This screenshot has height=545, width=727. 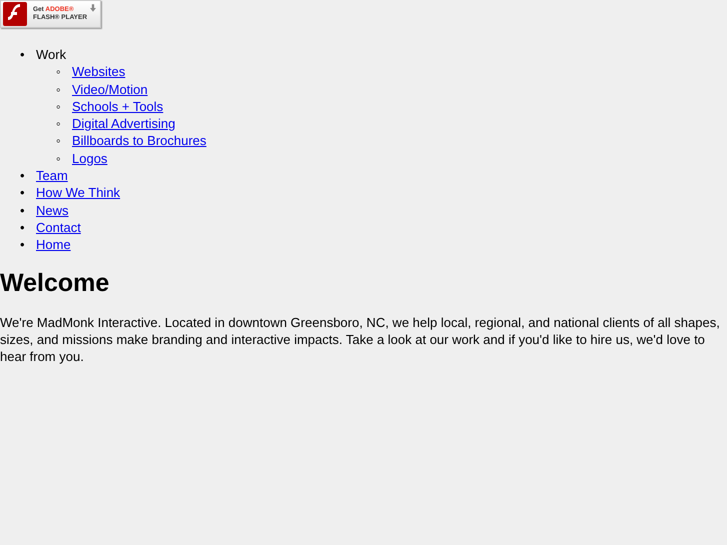 What do you see at coordinates (99, 72) in the screenshot?
I see `nav-link: Websites` at bounding box center [99, 72].